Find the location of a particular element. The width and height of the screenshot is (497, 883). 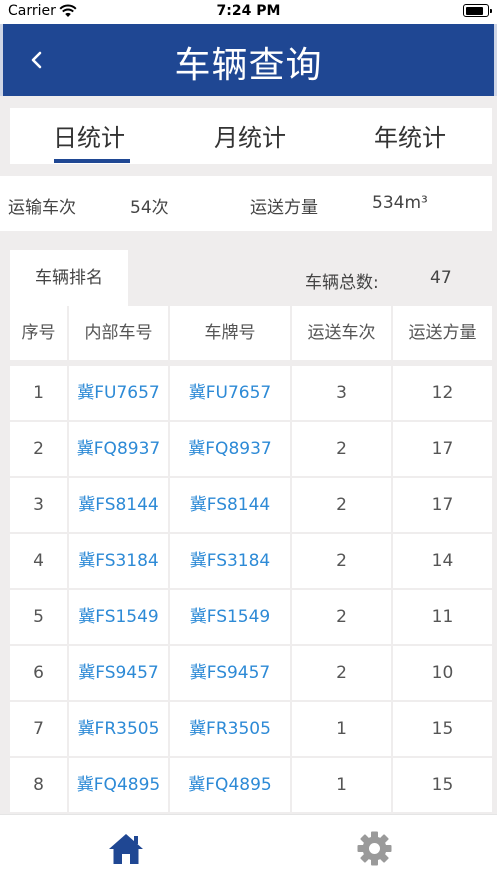

row-index: 8 is located at coordinates (38, 785).